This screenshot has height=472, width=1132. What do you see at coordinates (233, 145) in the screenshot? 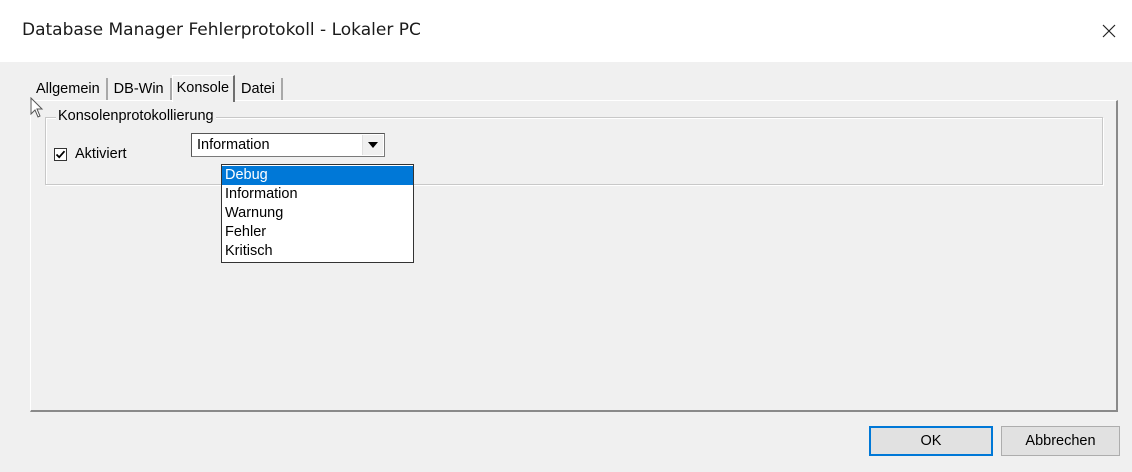
I see `log-level-value: Information` at bounding box center [233, 145].